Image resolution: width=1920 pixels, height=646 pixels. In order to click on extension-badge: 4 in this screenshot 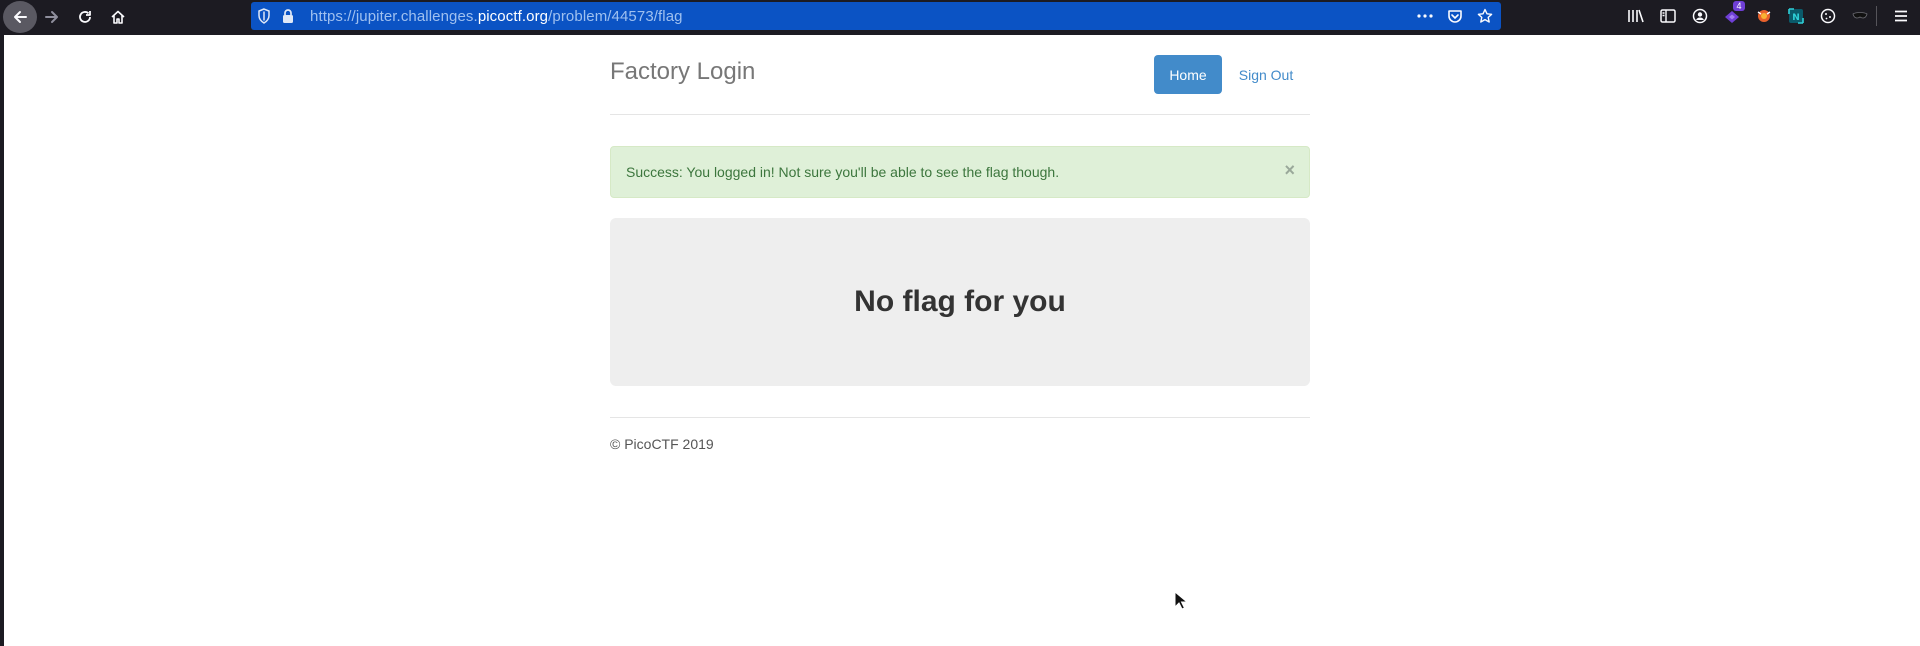, I will do `click(1739, 6)`.